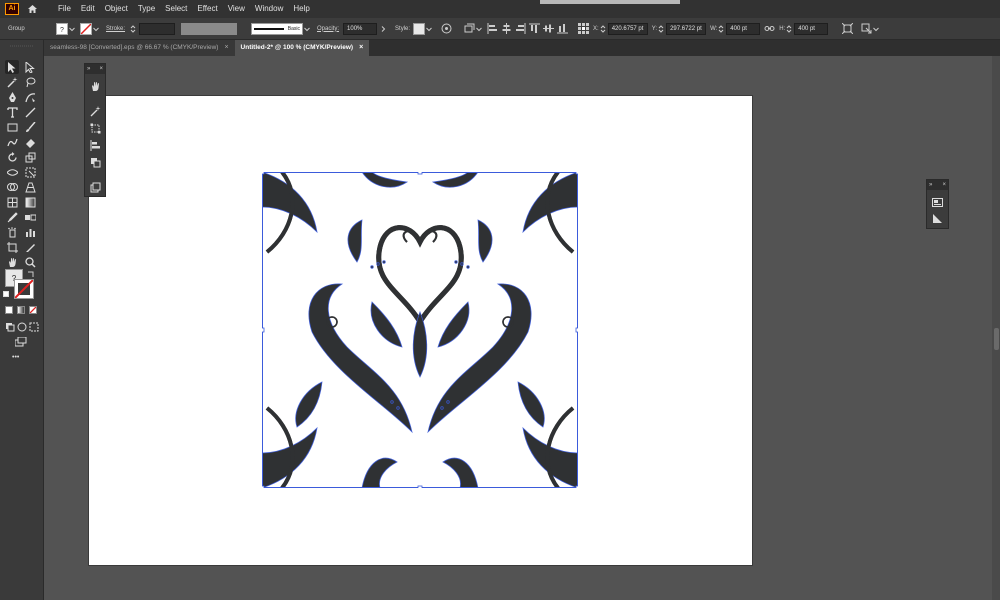 Image resolution: width=1000 pixels, height=600 pixels. Describe the element at coordinates (12, 157) in the screenshot. I see `rotate-tool-icon` at that location.